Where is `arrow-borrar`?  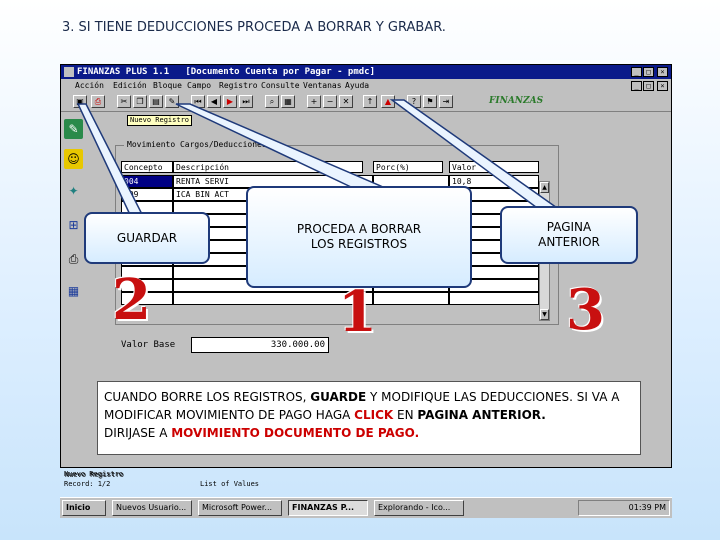
arrow-borrar is located at coordinates (284, 150).